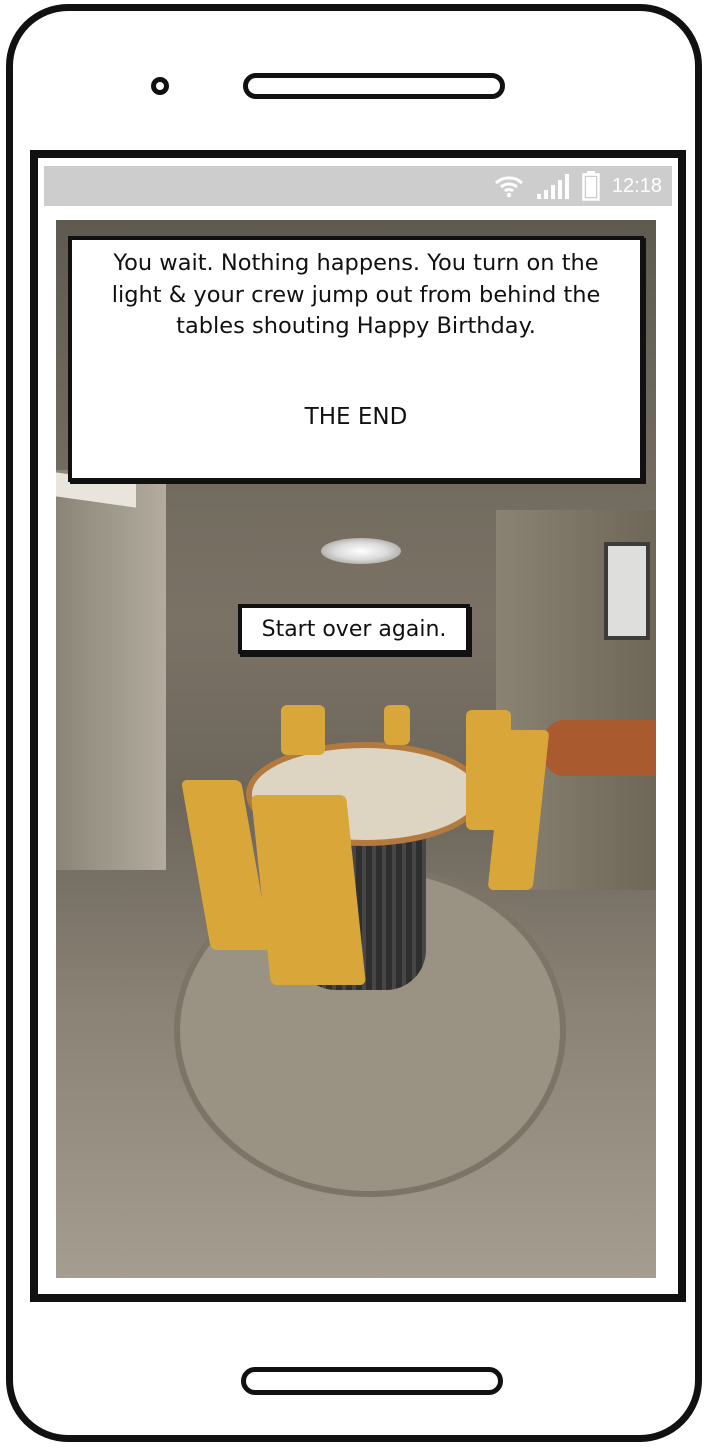  Describe the element at coordinates (160, 86) in the screenshot. I see `front-camera` at that location.